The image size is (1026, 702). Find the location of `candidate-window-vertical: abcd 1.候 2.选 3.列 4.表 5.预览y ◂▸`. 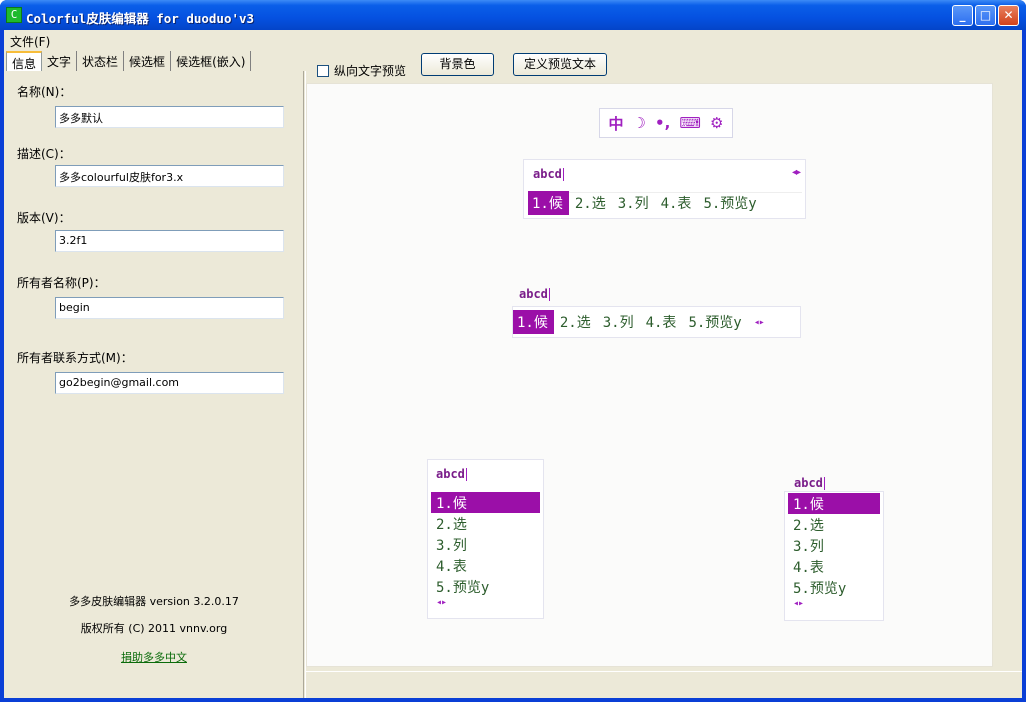

candidate-window-vertical: abcd 1.候 2.选 3.列 4.表 5.预览y ◂▸ is located at coordinates (485, 539).